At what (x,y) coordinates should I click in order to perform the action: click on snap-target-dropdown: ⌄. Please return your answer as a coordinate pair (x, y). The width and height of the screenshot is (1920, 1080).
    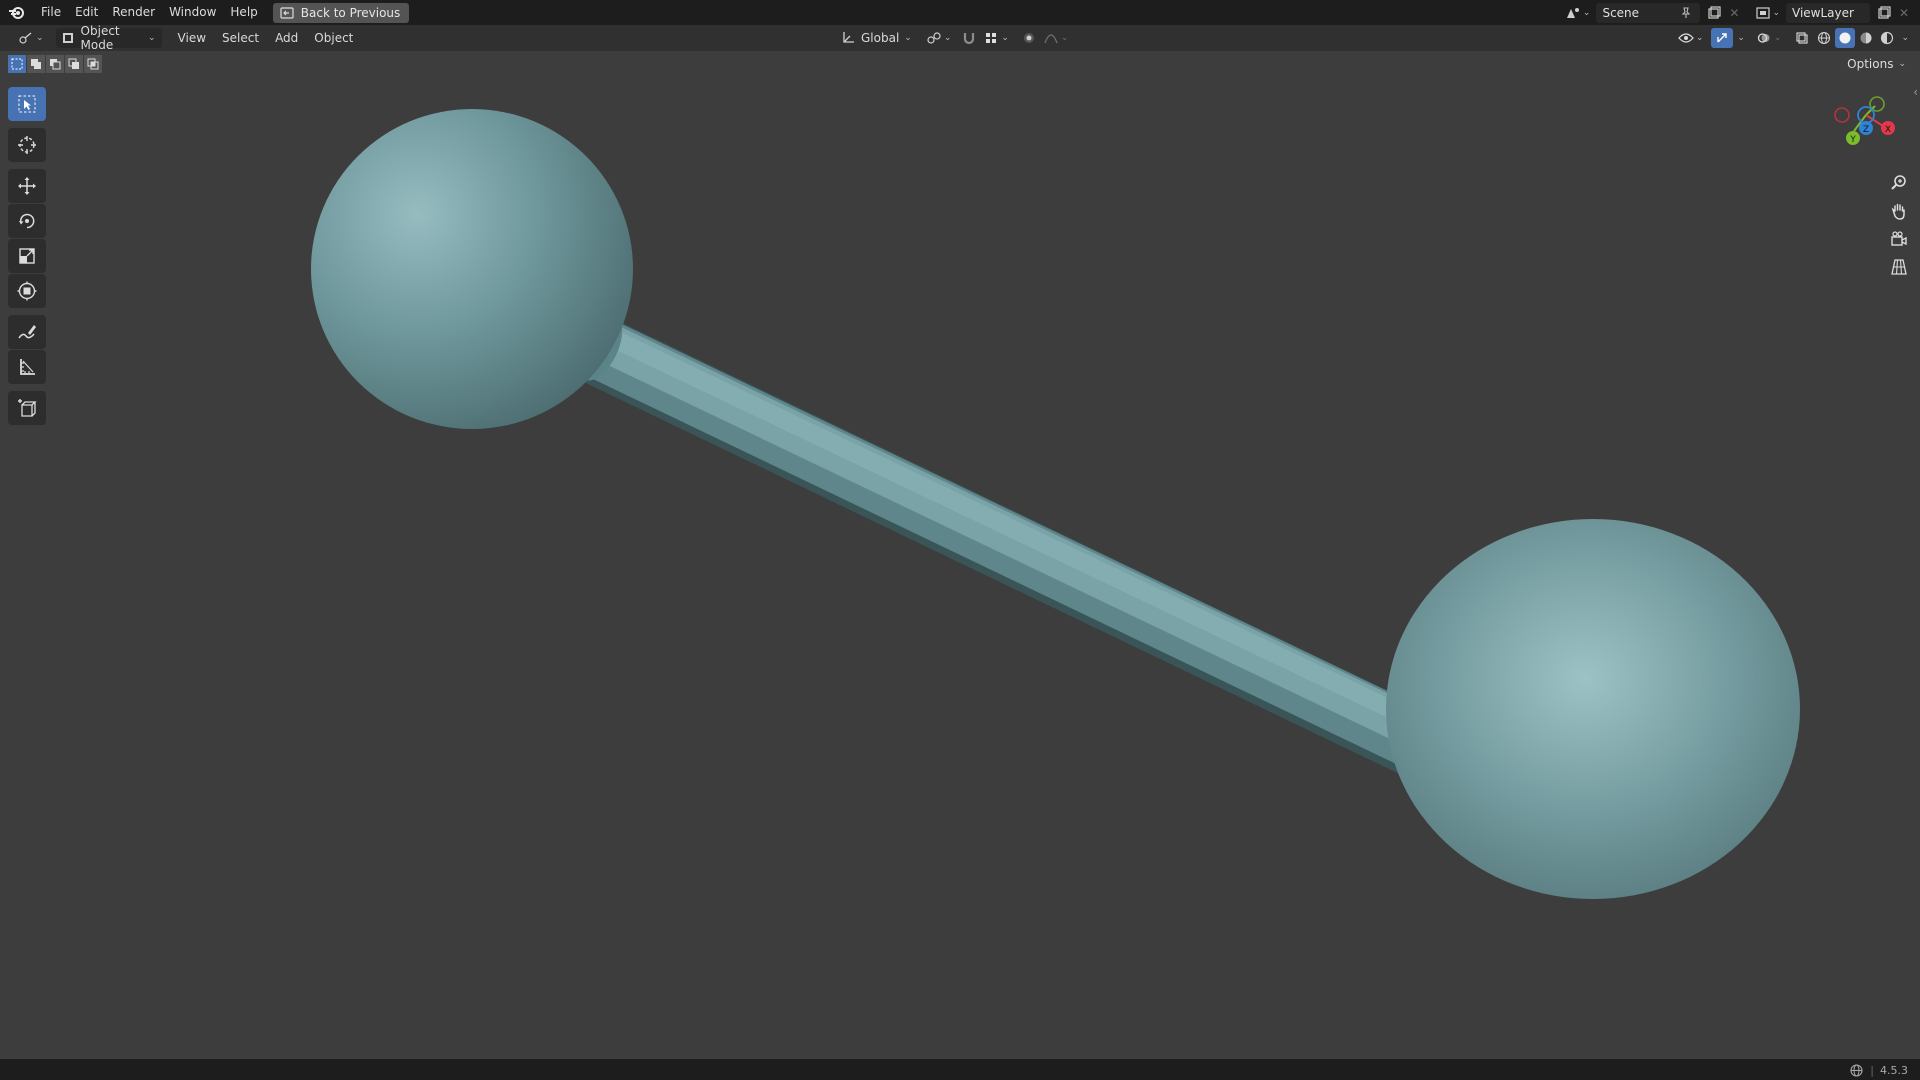
    Looking at the image, I should click on (996, 38).